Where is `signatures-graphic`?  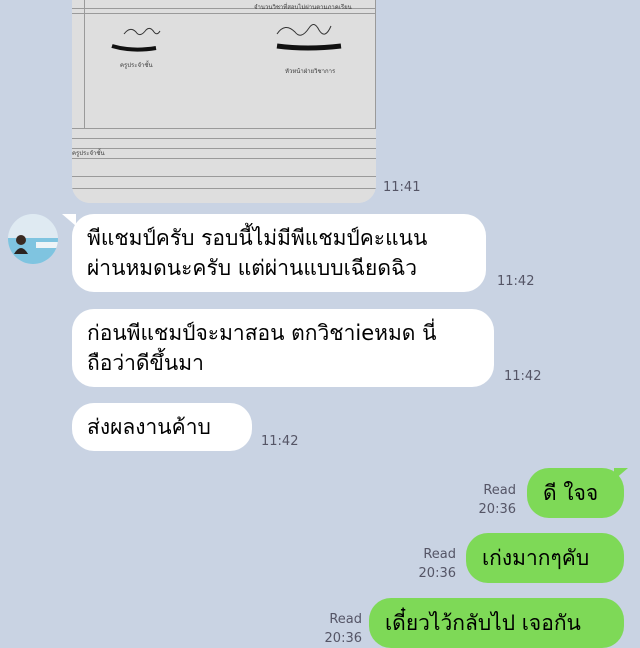 signatures-graphic is located at coordinates (226, 38).